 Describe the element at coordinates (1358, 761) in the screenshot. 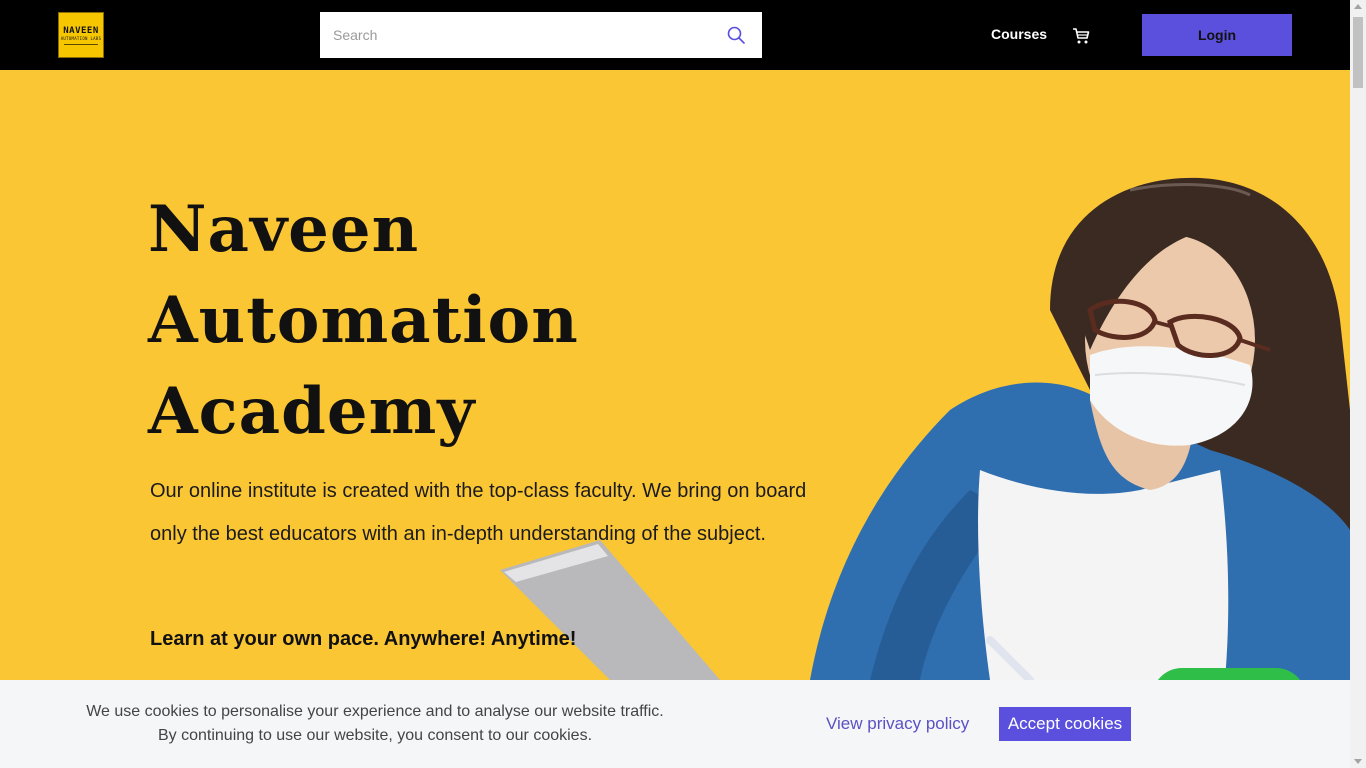

I see `scroll-down-arrow-icon` at that location.